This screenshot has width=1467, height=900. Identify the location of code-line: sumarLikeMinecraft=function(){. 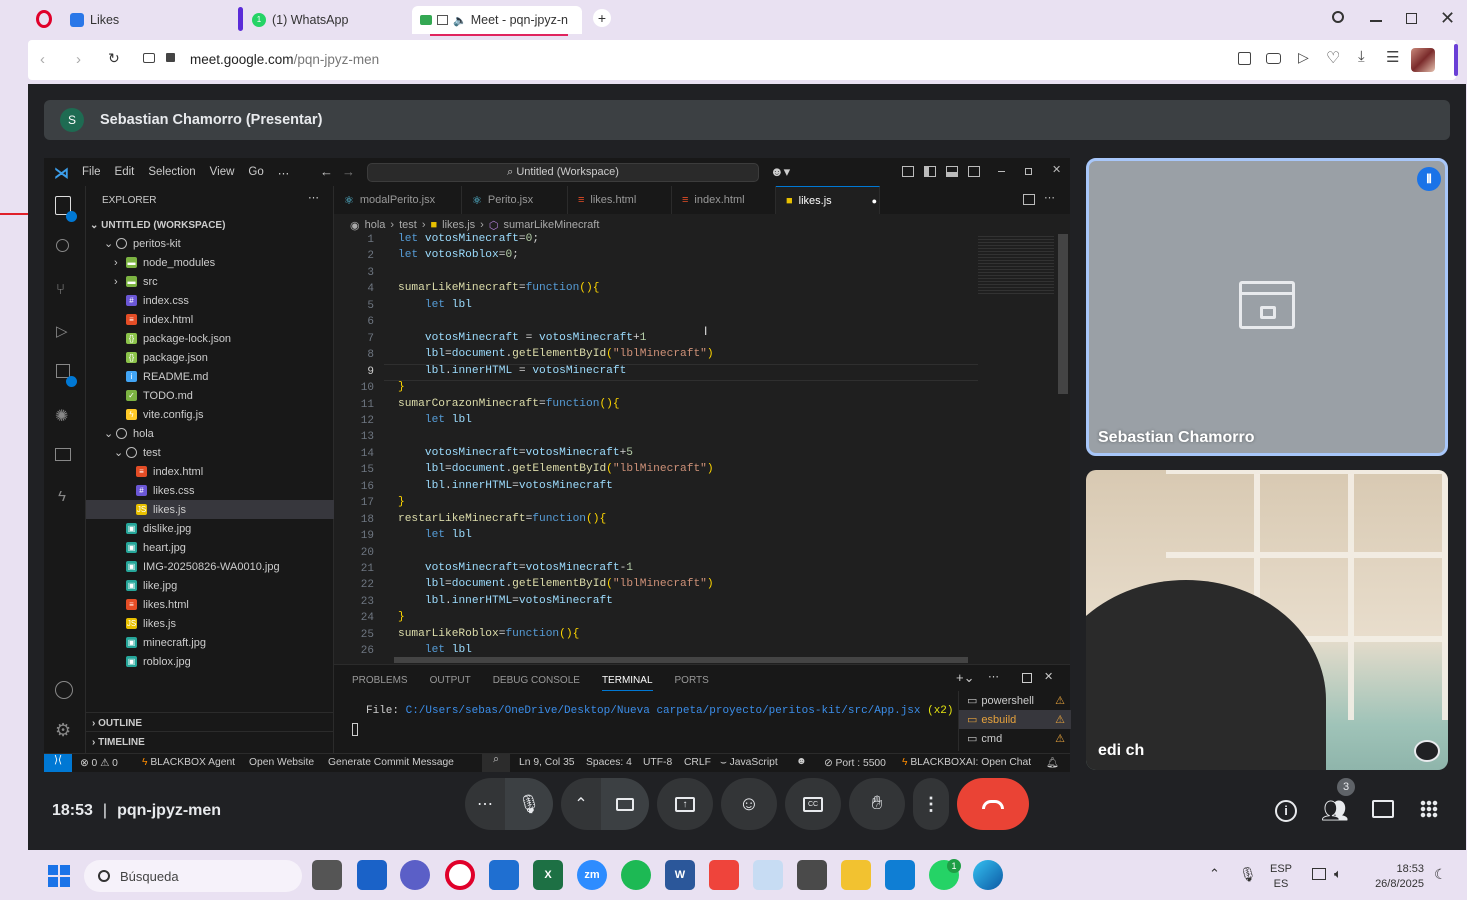
(498, 288).